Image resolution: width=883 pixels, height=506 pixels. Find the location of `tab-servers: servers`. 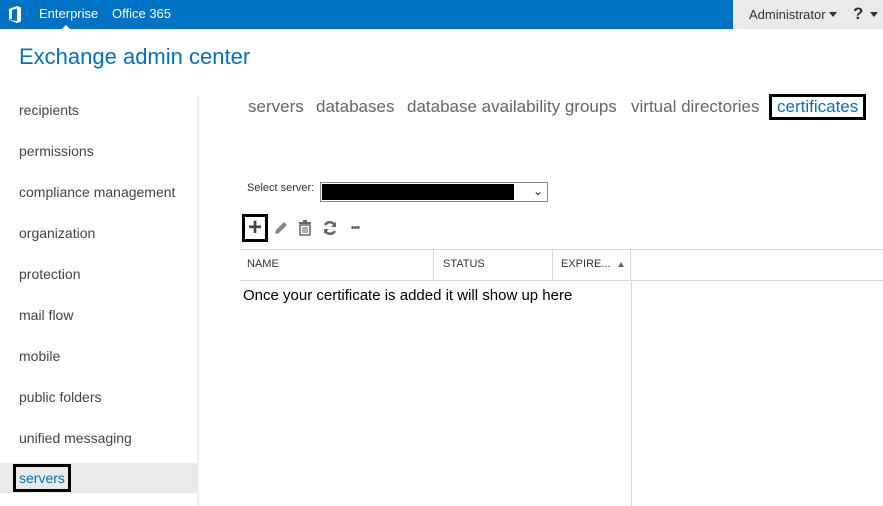

tab-servers: servers is located at coordinates (276, 107).